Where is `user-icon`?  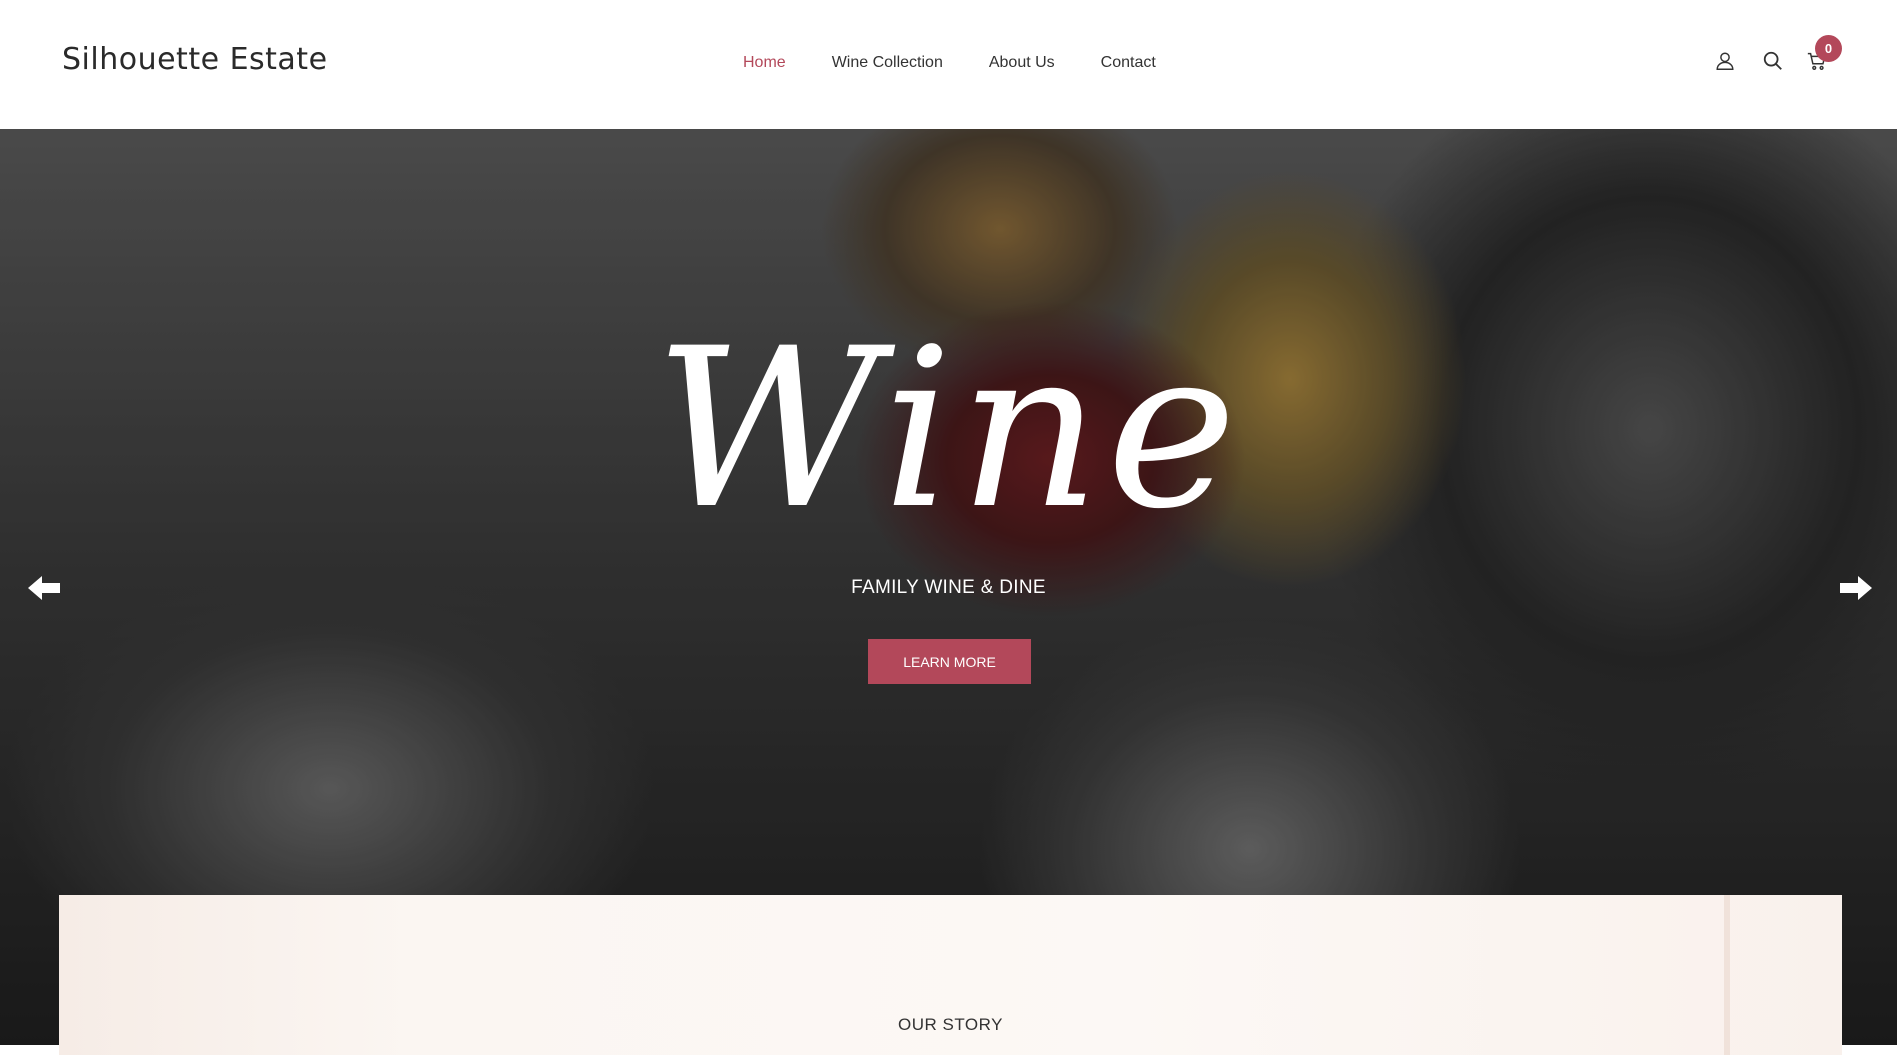 user-icon is located at coordinates (1725, 61).